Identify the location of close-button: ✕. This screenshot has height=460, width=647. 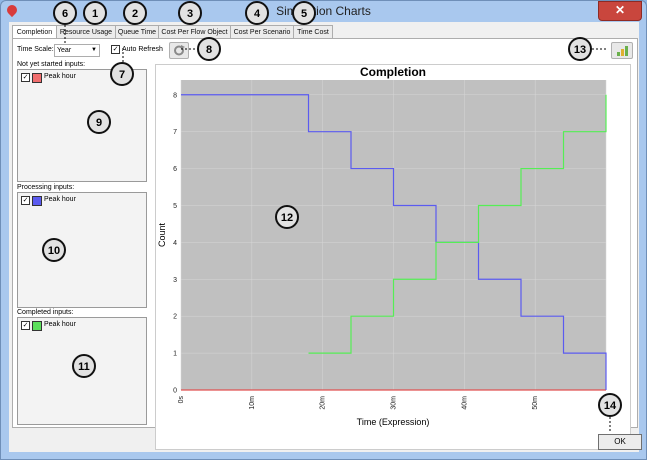
(620, 11).